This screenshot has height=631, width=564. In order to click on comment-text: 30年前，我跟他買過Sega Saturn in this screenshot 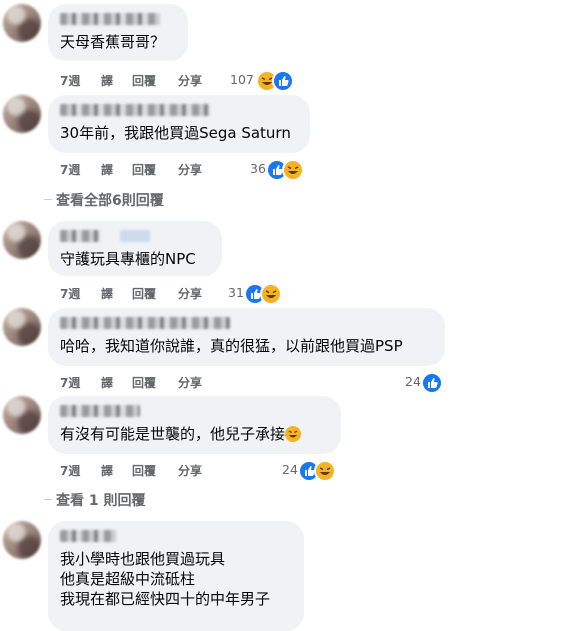, I will do `click(175, 133)`.